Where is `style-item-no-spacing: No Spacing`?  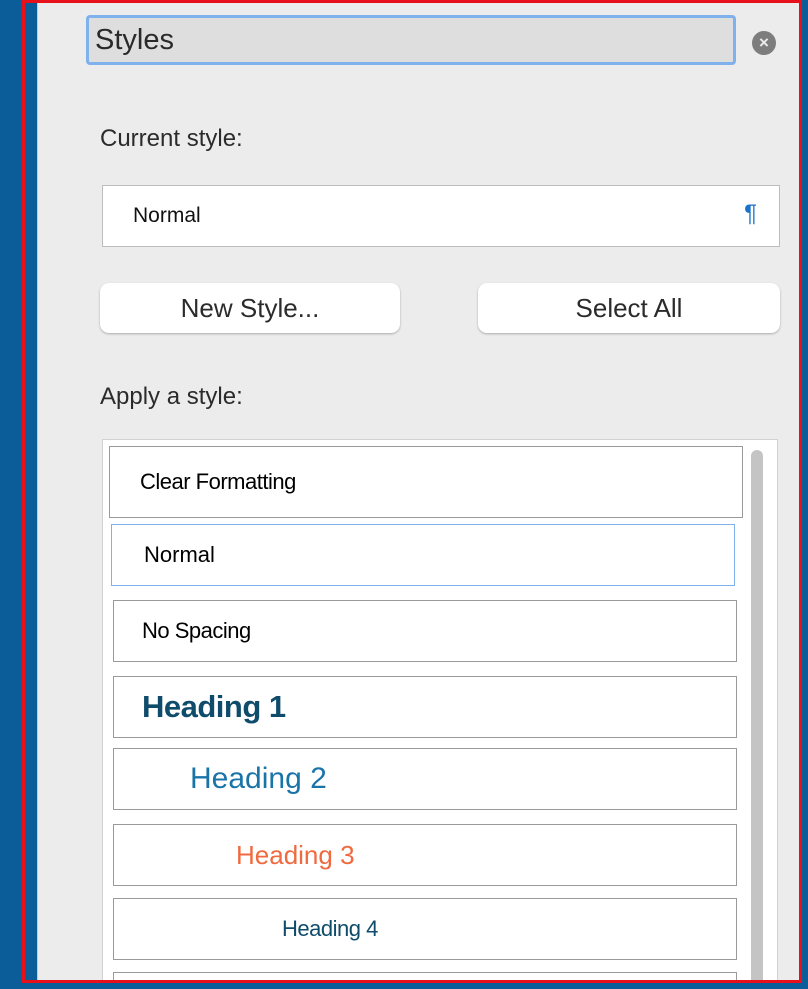
style-item-no-spacing: No Spacing is located at coordinates (425, 631).